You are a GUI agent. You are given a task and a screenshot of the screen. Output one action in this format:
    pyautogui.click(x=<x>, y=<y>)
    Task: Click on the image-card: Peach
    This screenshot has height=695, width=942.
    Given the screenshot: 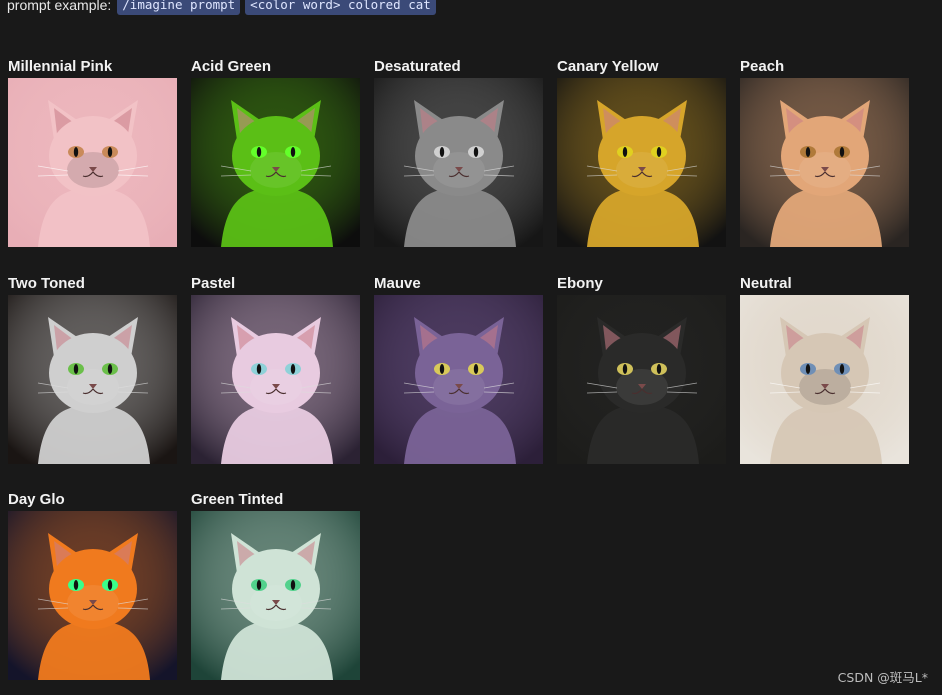 What is the action you would take?
    pyautogui.click(x=825, y=152)
    